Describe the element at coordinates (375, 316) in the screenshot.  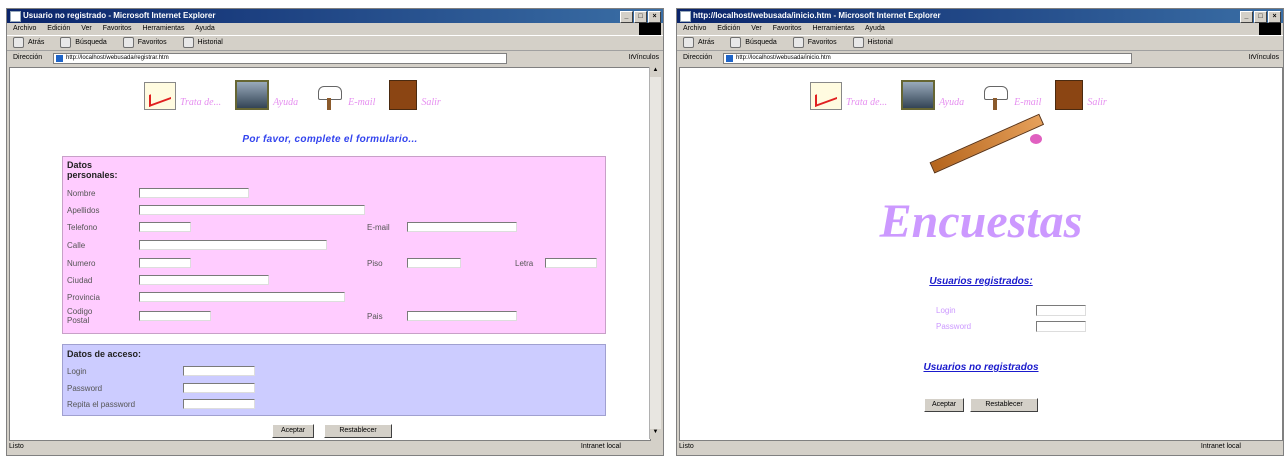
I see `pais-label: Pais` at that location.